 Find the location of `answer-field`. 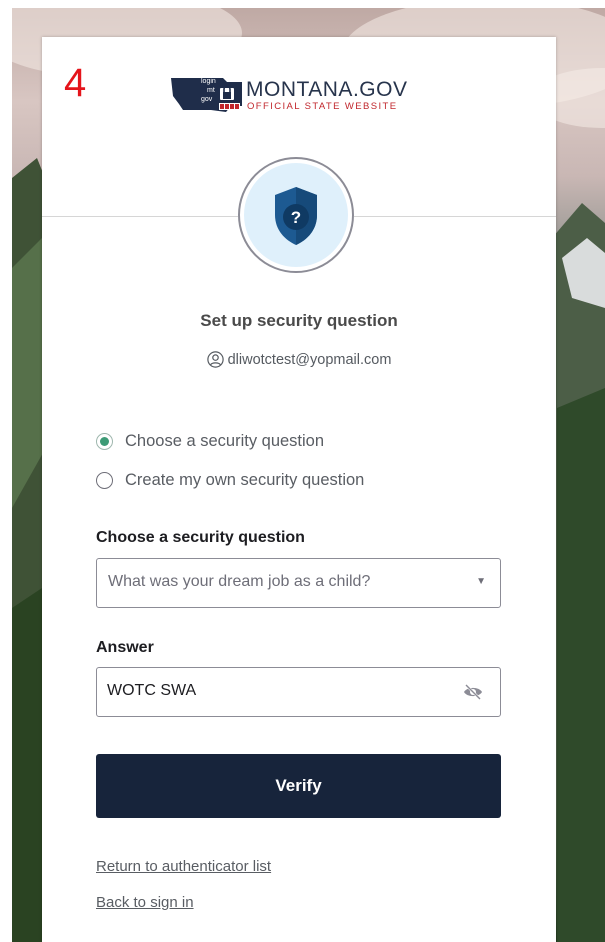

answer-field is located at coordinates (298, 692).